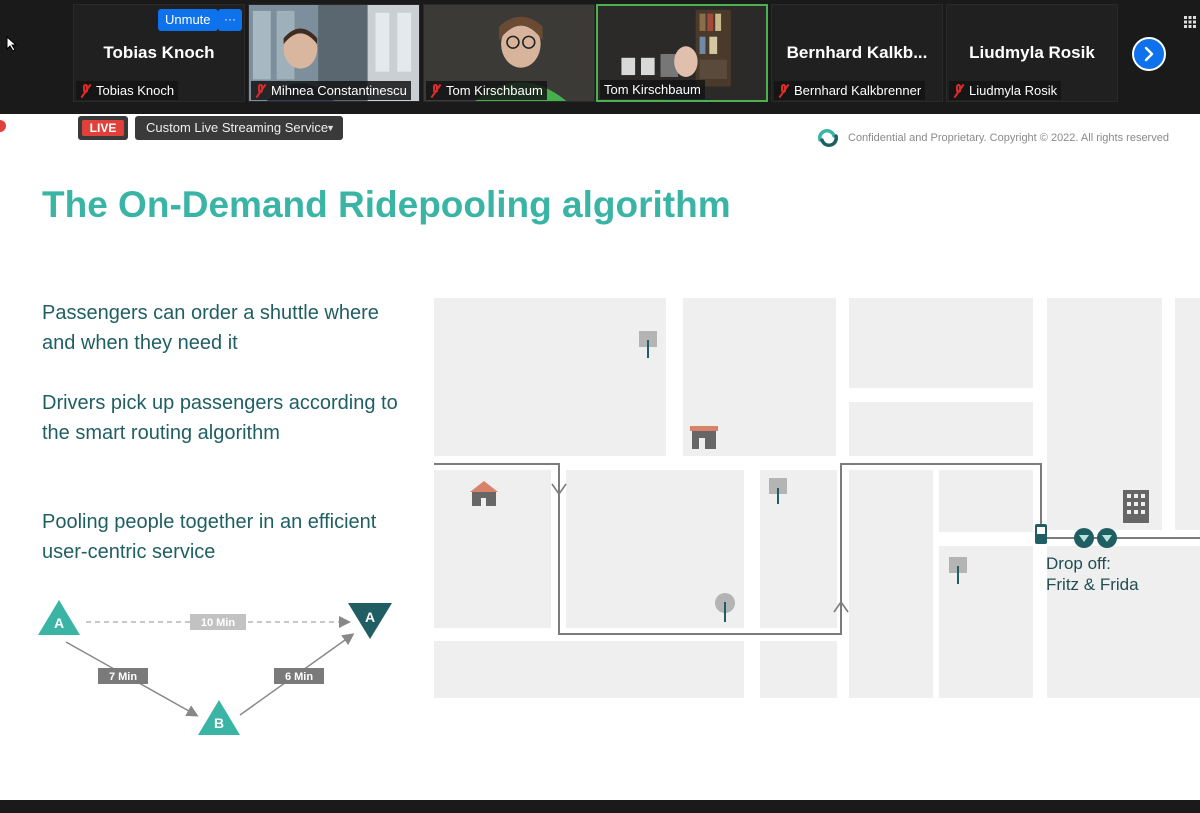 The image size is (1200, 813). I want to click on node-b-pickup: B, so click(219, 717).